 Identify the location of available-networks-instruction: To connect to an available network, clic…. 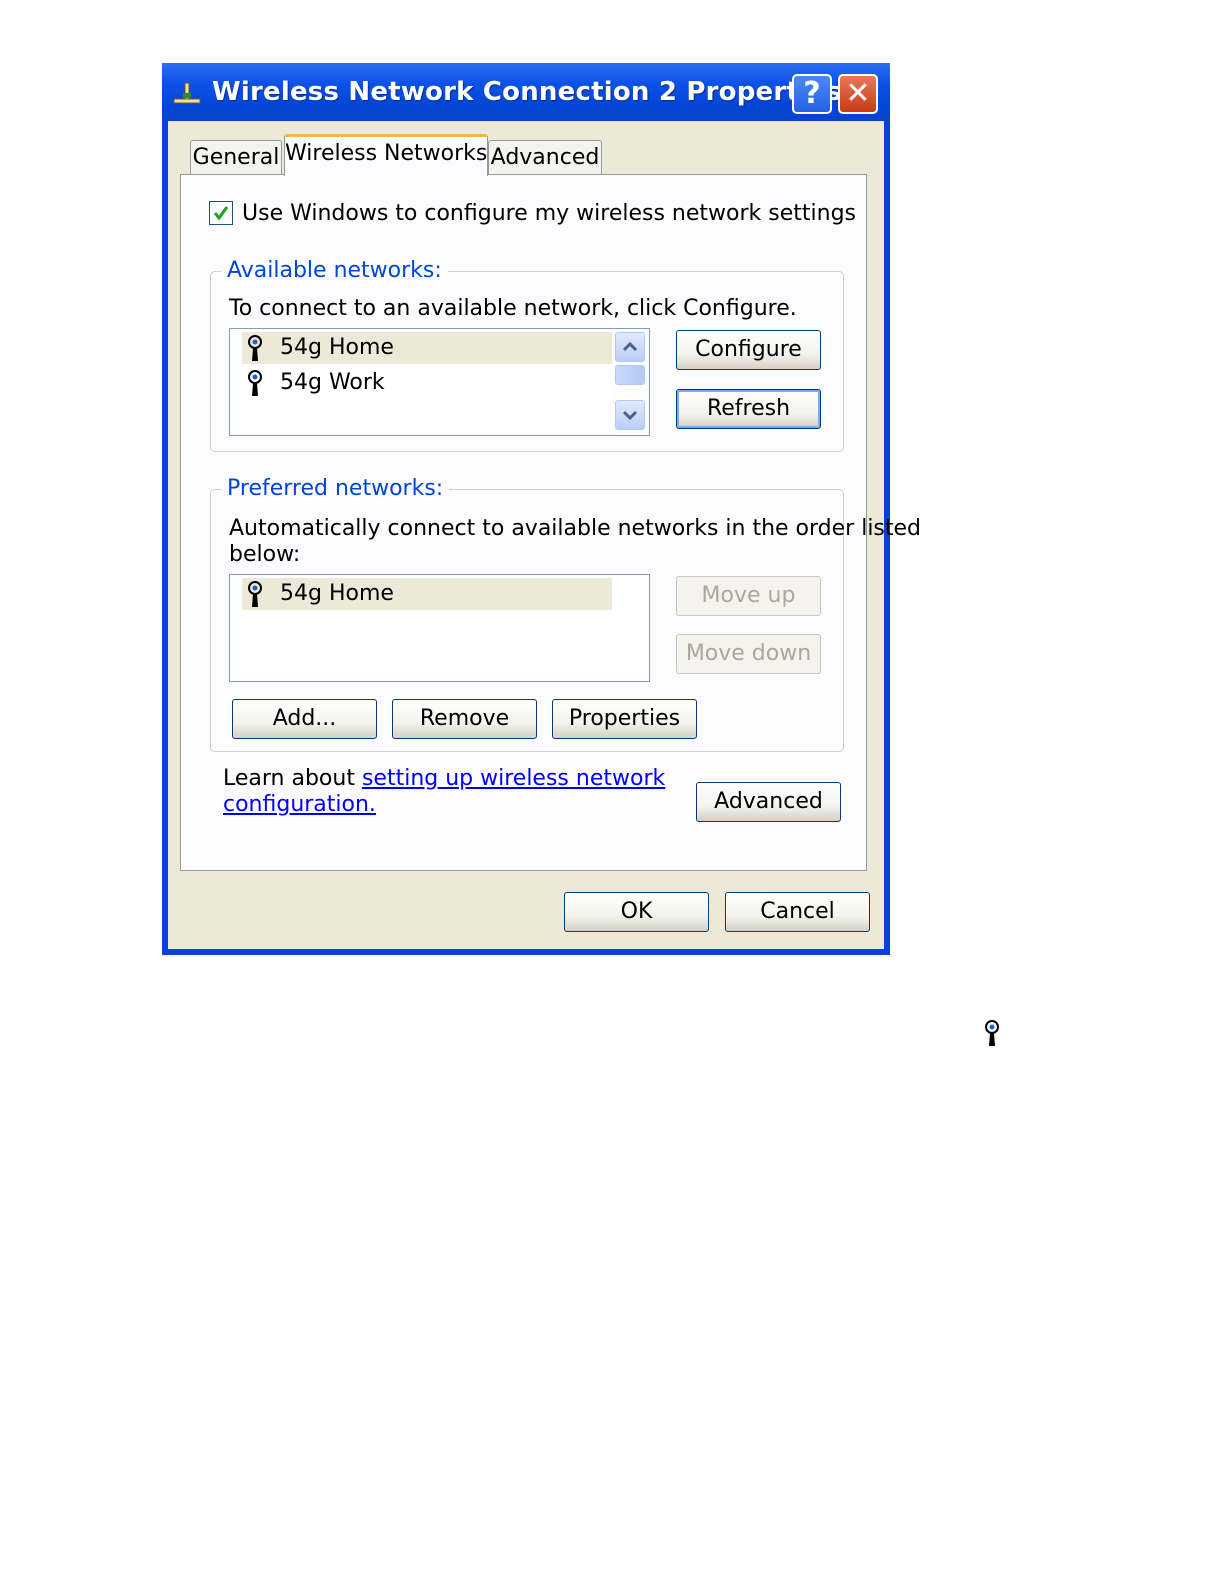
(513, 308).